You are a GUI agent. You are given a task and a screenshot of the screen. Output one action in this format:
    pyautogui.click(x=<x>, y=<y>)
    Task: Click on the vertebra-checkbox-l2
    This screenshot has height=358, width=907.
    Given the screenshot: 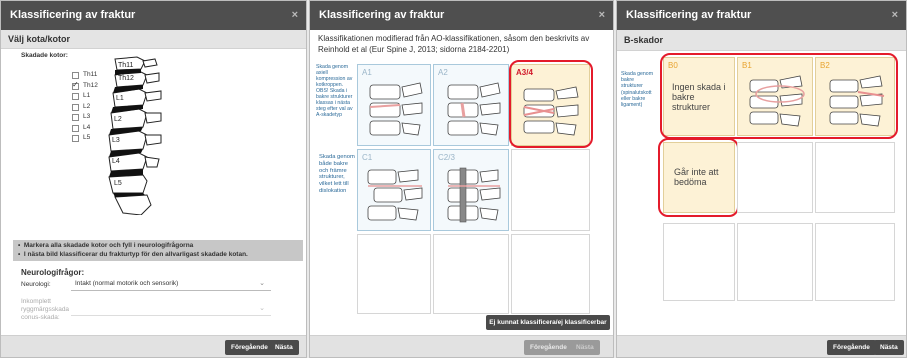 What is the action you would take?
    pyautogui.click(x=75, y=107)
    